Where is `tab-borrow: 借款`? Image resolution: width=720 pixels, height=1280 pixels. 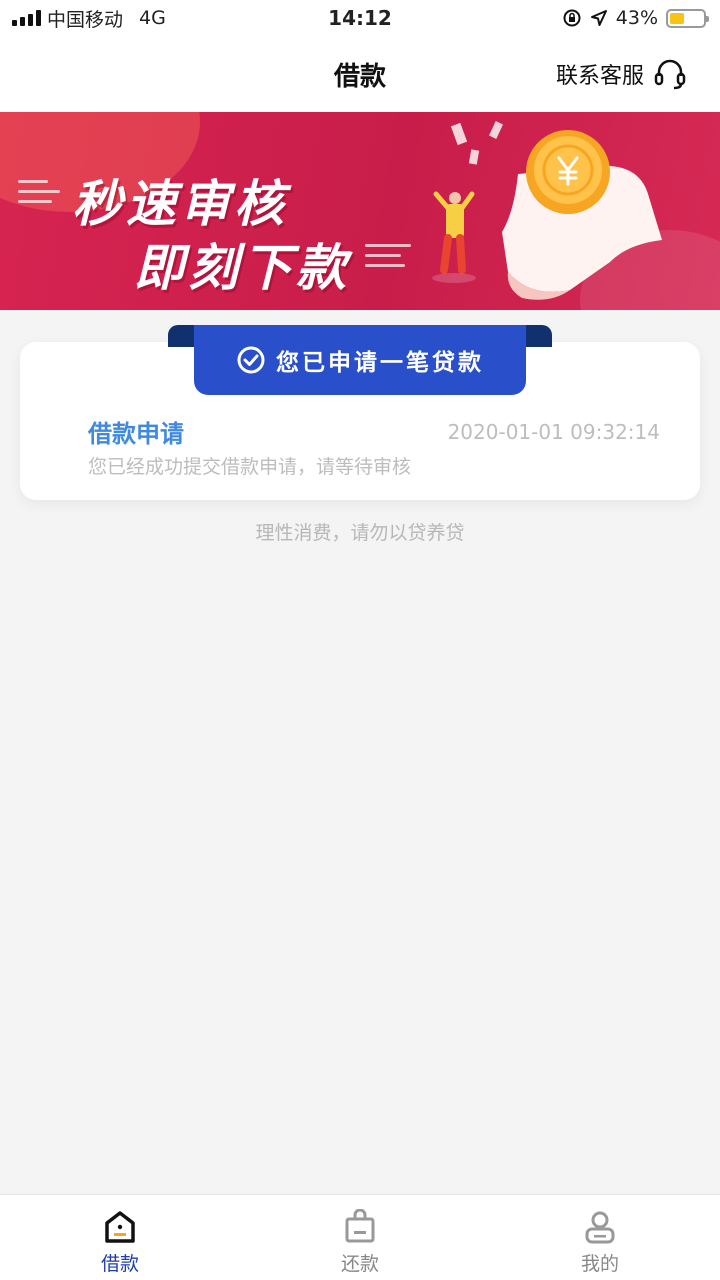
tab-borrow: 借款 is located at coordinates (120, 1237).